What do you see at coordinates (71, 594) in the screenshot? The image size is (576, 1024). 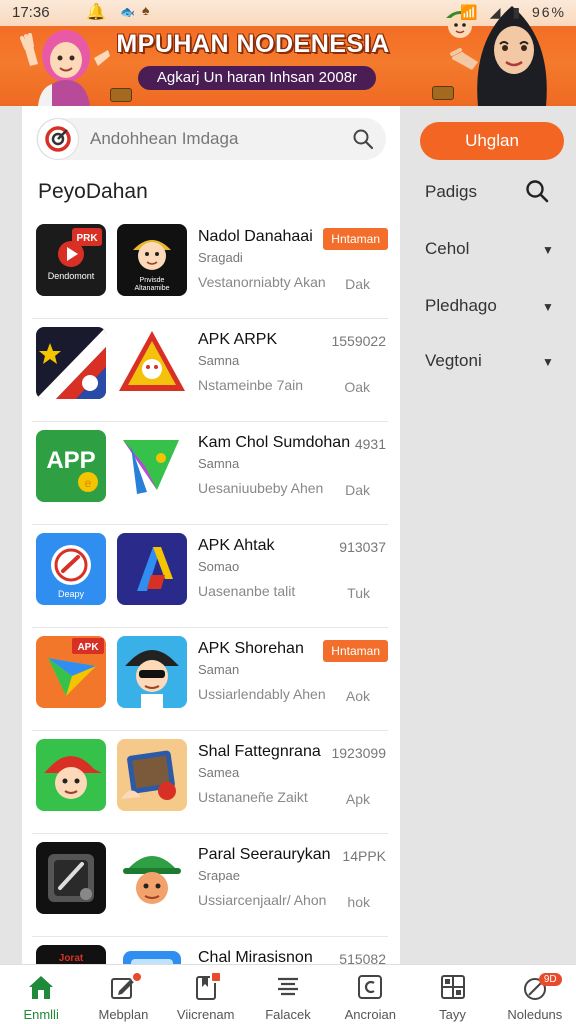 I see `icon-caption: Deapy` at bounding box center [71, 594].